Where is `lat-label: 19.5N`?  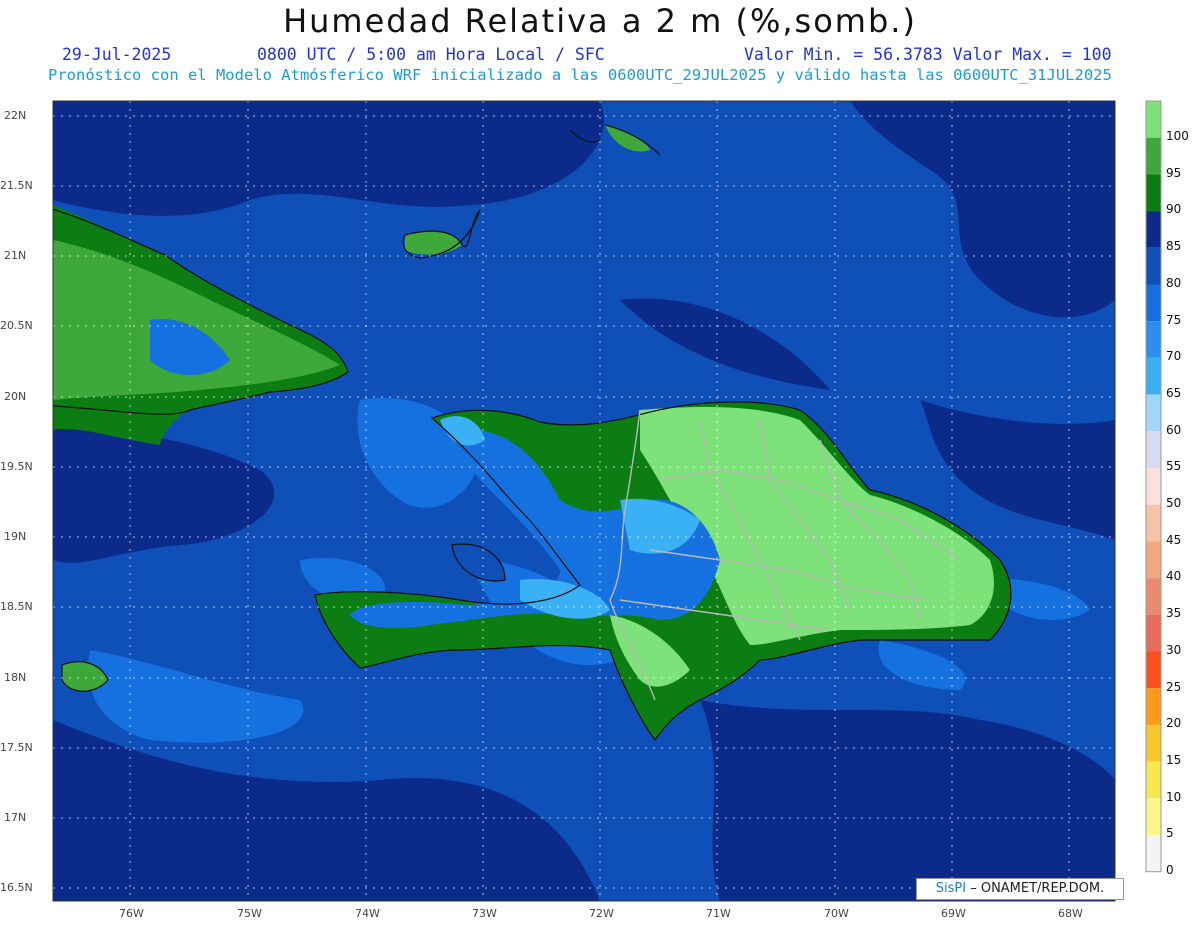
lat-label: 19.5N is located at coordinates (16, 466).